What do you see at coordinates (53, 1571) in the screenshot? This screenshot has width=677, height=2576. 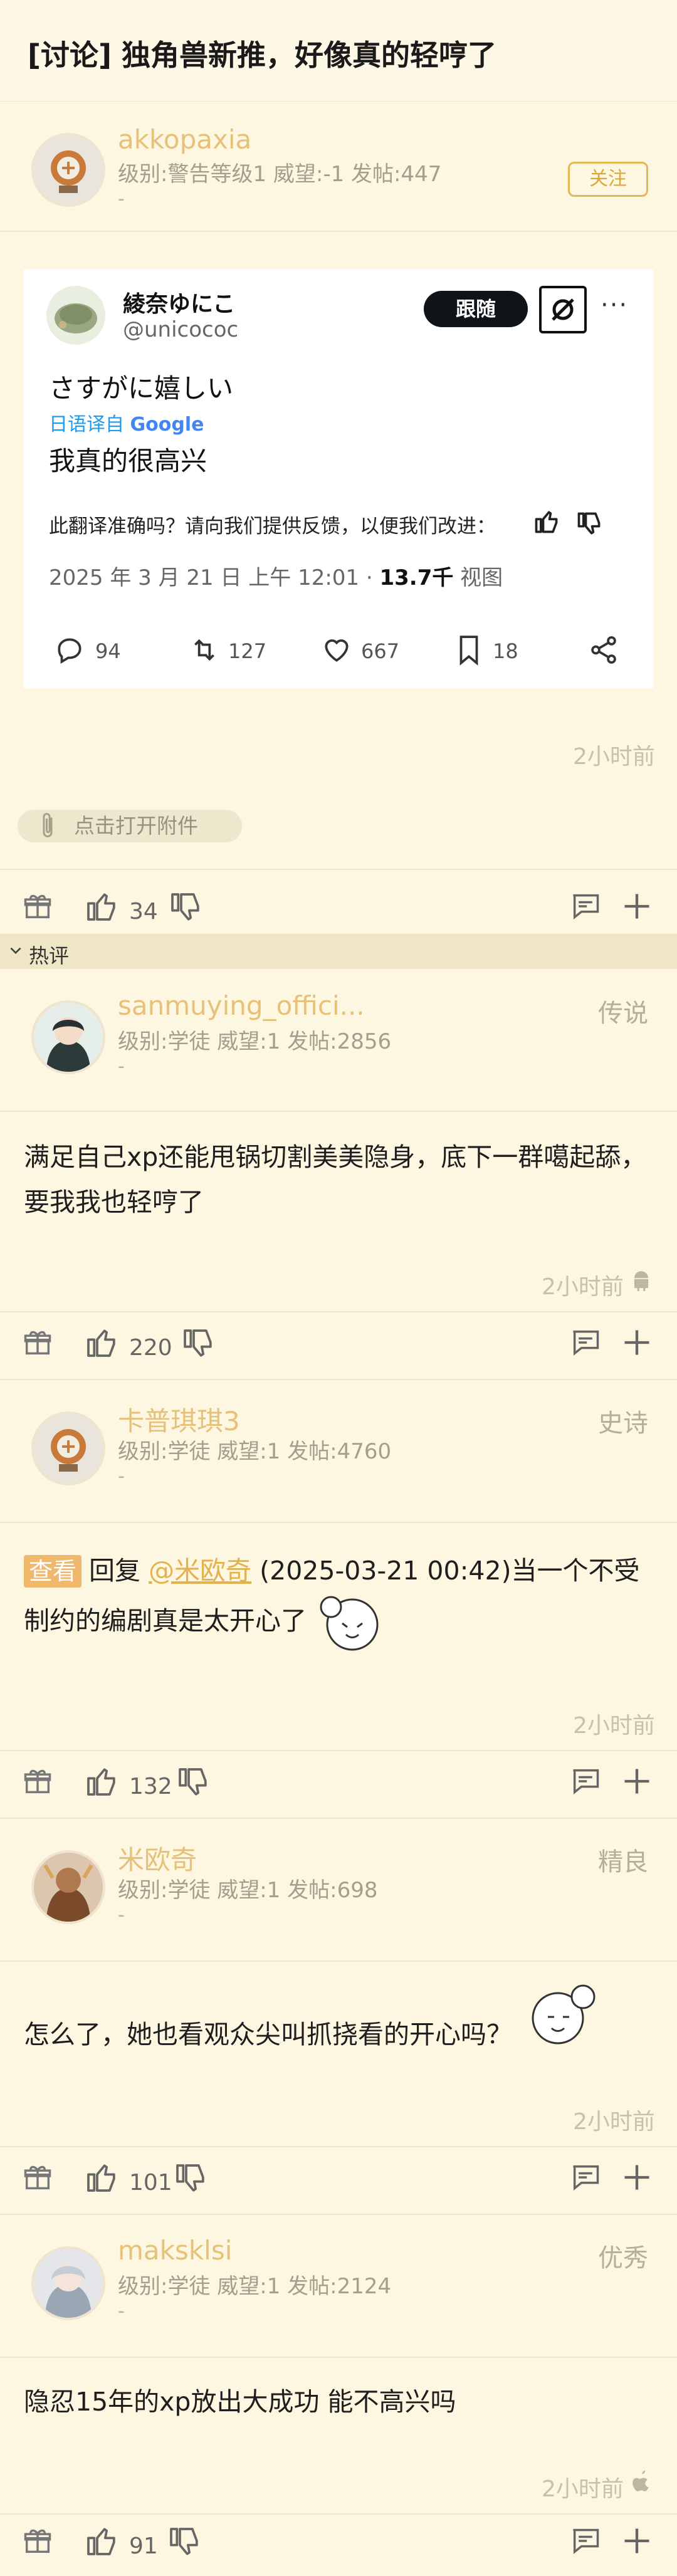 I see `view-tag: 查看` at bounding box center [53, 1571].